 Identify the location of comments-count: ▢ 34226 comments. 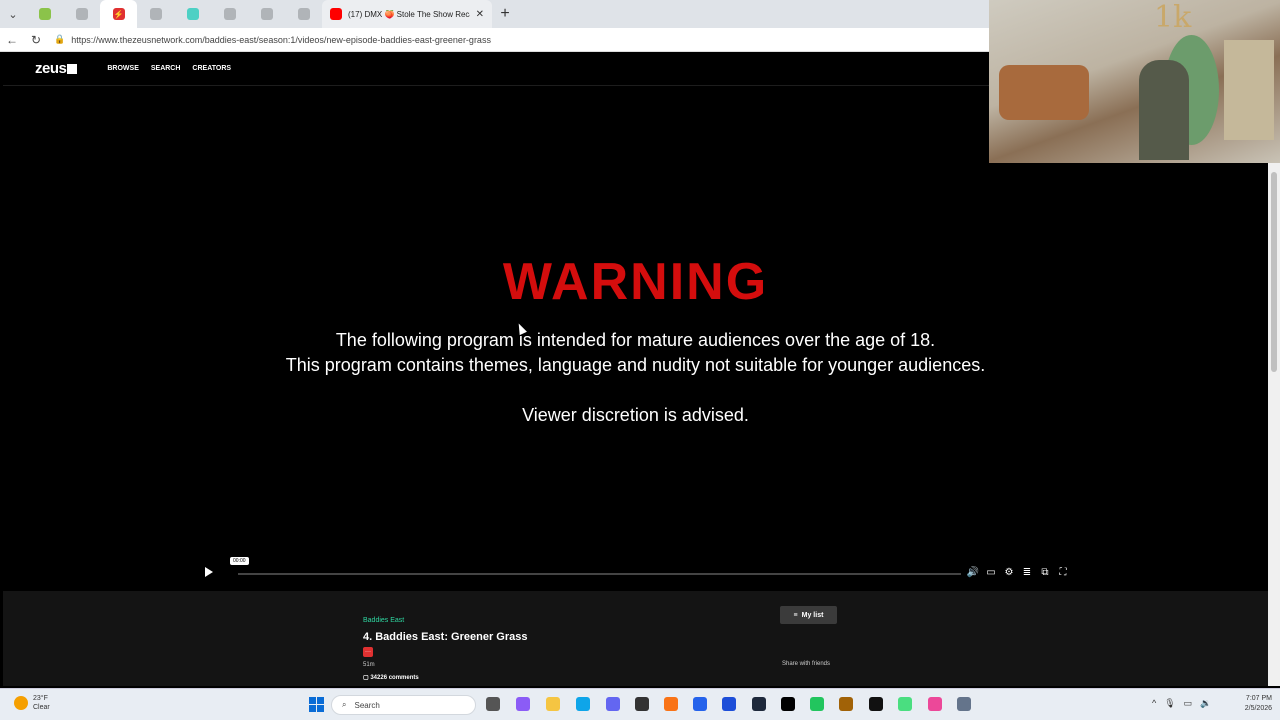
(391, 677).